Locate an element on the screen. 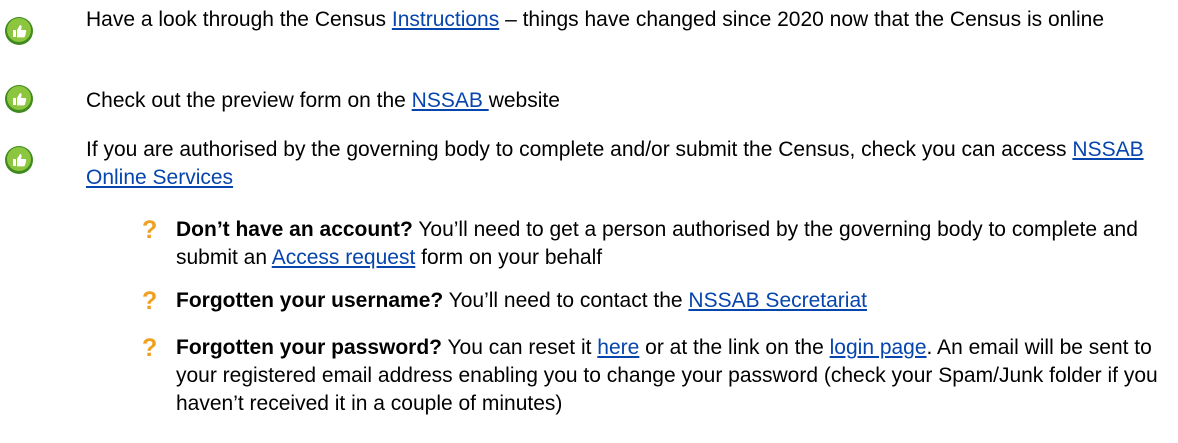 This screenshot has width=1178, height=443. question-heading: Forgotten your username? is located at coordinates (310, 300).